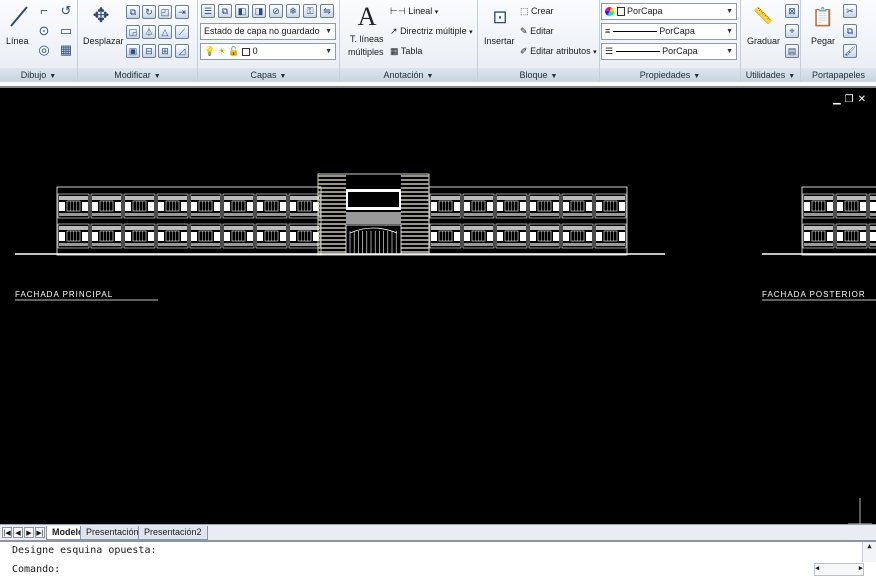 This screenshot has width=876, height=576. I want to click on multileader-label: Directriz múltiple, so click(433, 31).